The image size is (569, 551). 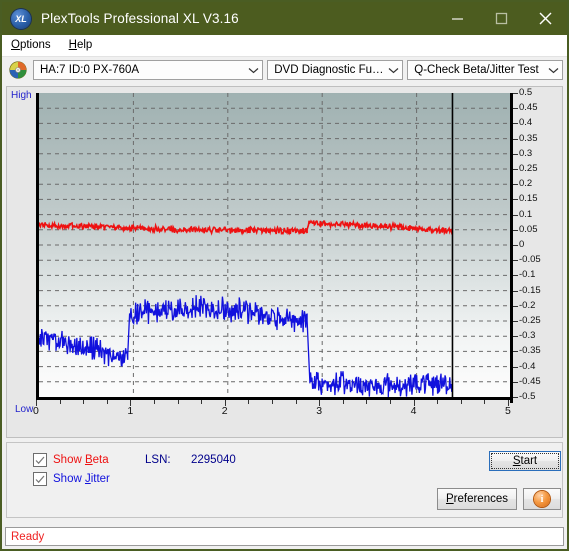 I want to click on show-beta-label-post: eta, so click(x=100, y=460).